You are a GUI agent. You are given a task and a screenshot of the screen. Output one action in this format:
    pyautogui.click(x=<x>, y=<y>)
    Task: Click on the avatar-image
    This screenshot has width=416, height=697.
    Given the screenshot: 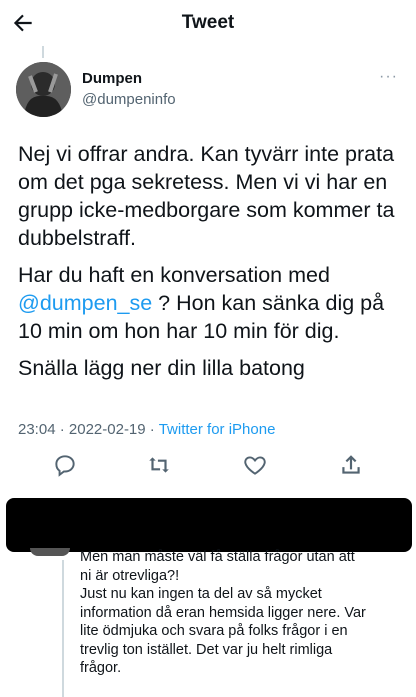 What is the action you would take?
    pyautogui.click(x=43, y=89)
    